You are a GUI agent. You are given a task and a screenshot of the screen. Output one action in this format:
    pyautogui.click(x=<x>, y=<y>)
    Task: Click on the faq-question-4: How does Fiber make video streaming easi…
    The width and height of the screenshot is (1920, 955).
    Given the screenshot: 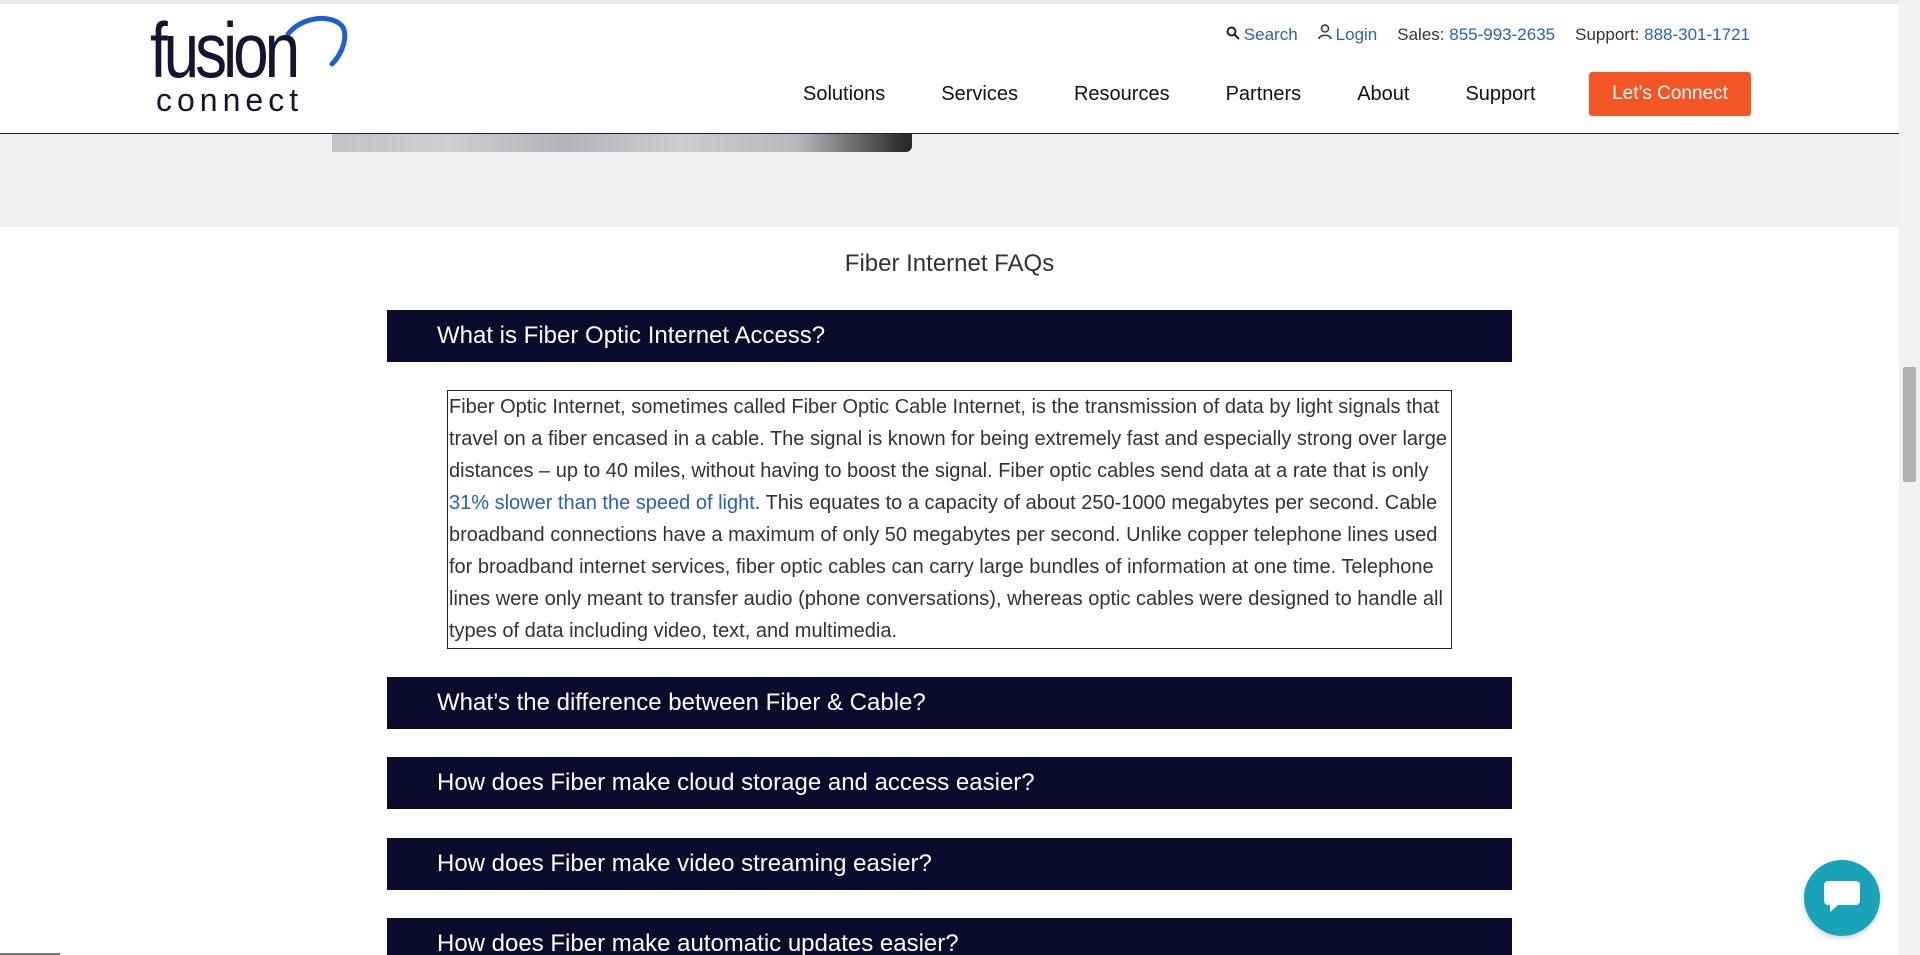 What is the action you would take?
    pyautogui.click(x=949, y=864)
    